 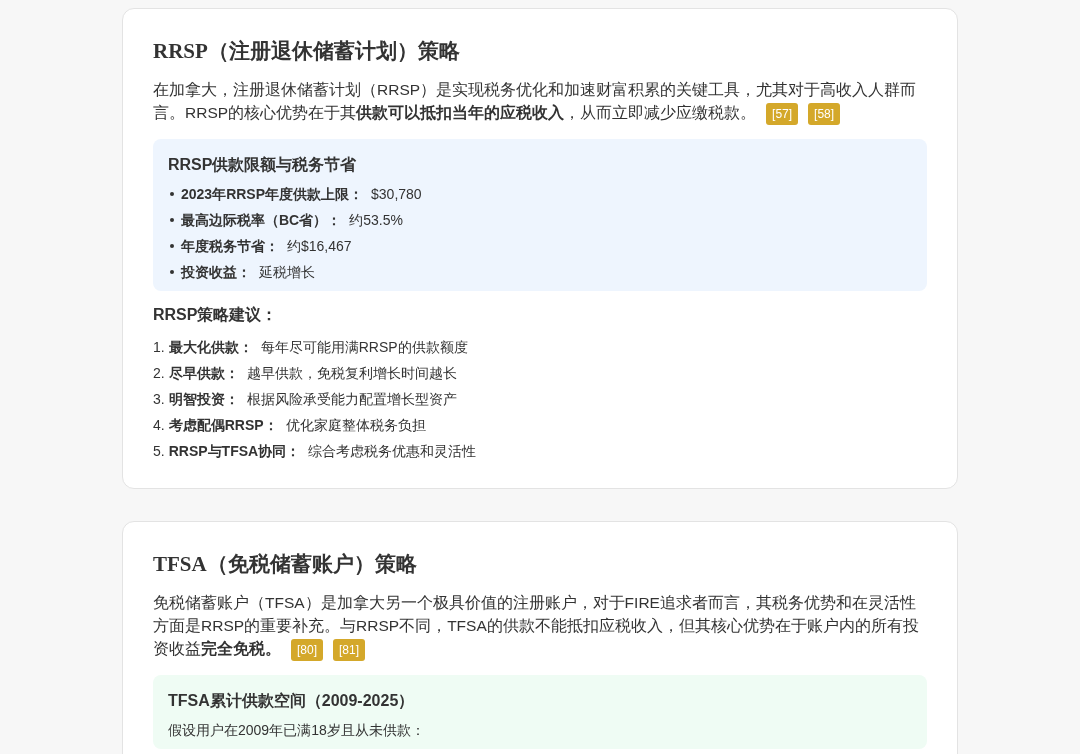 What do you see at coordinates (364, 347) in the screenshot?
I see `step-value: 每年尽可能用满RRSP的供款额度` at bounding box center [364, 347].